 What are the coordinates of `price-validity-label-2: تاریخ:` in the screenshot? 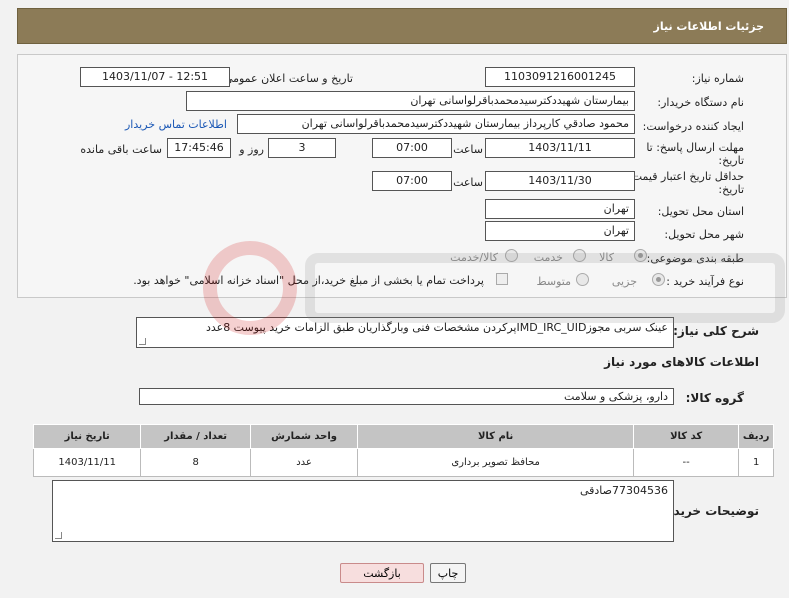 It's located at (731, 189).